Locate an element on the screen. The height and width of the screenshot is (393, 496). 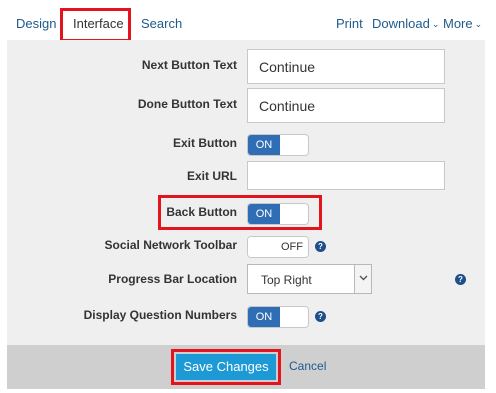
tab-interface: Interface is located at coordinates (98, 23).